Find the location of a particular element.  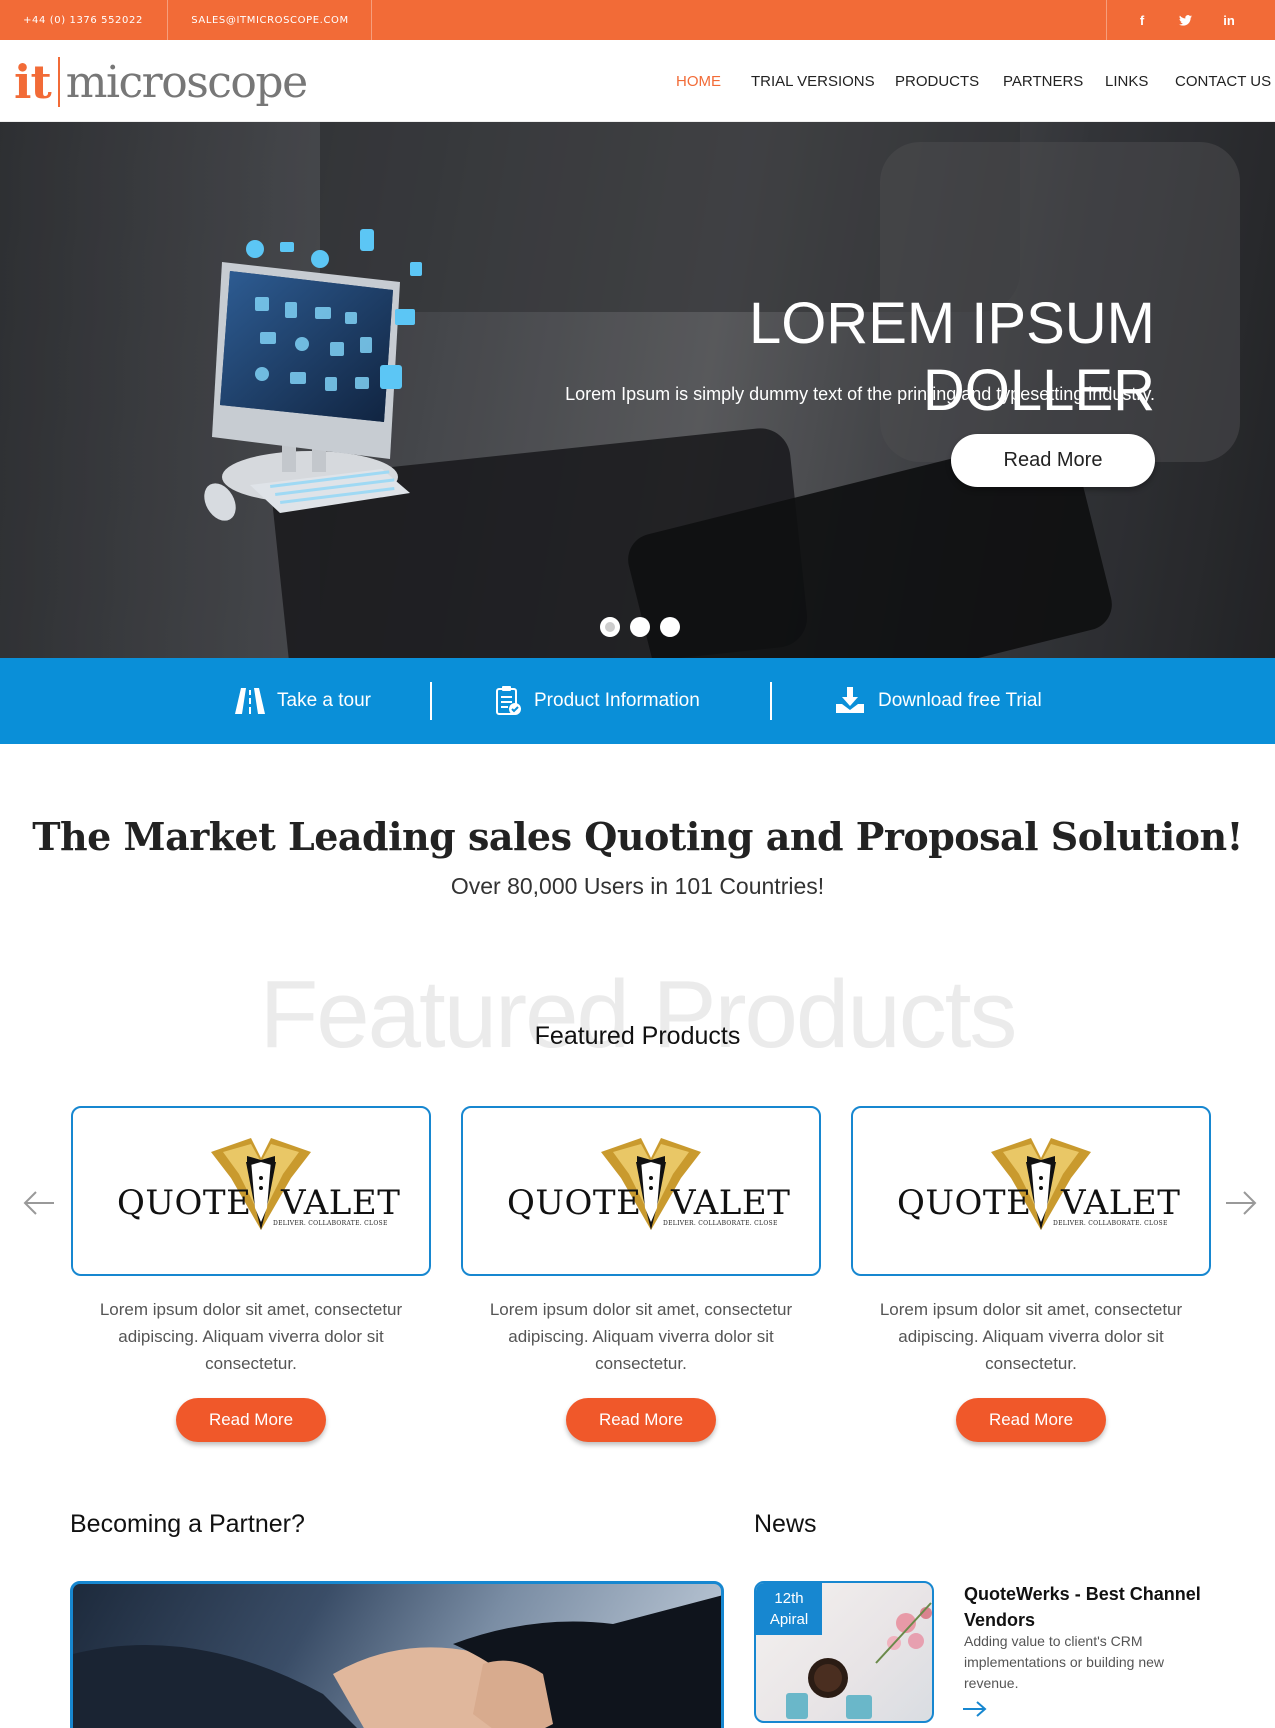

linkedin-icon: in is located at coordinates (1229, 20).